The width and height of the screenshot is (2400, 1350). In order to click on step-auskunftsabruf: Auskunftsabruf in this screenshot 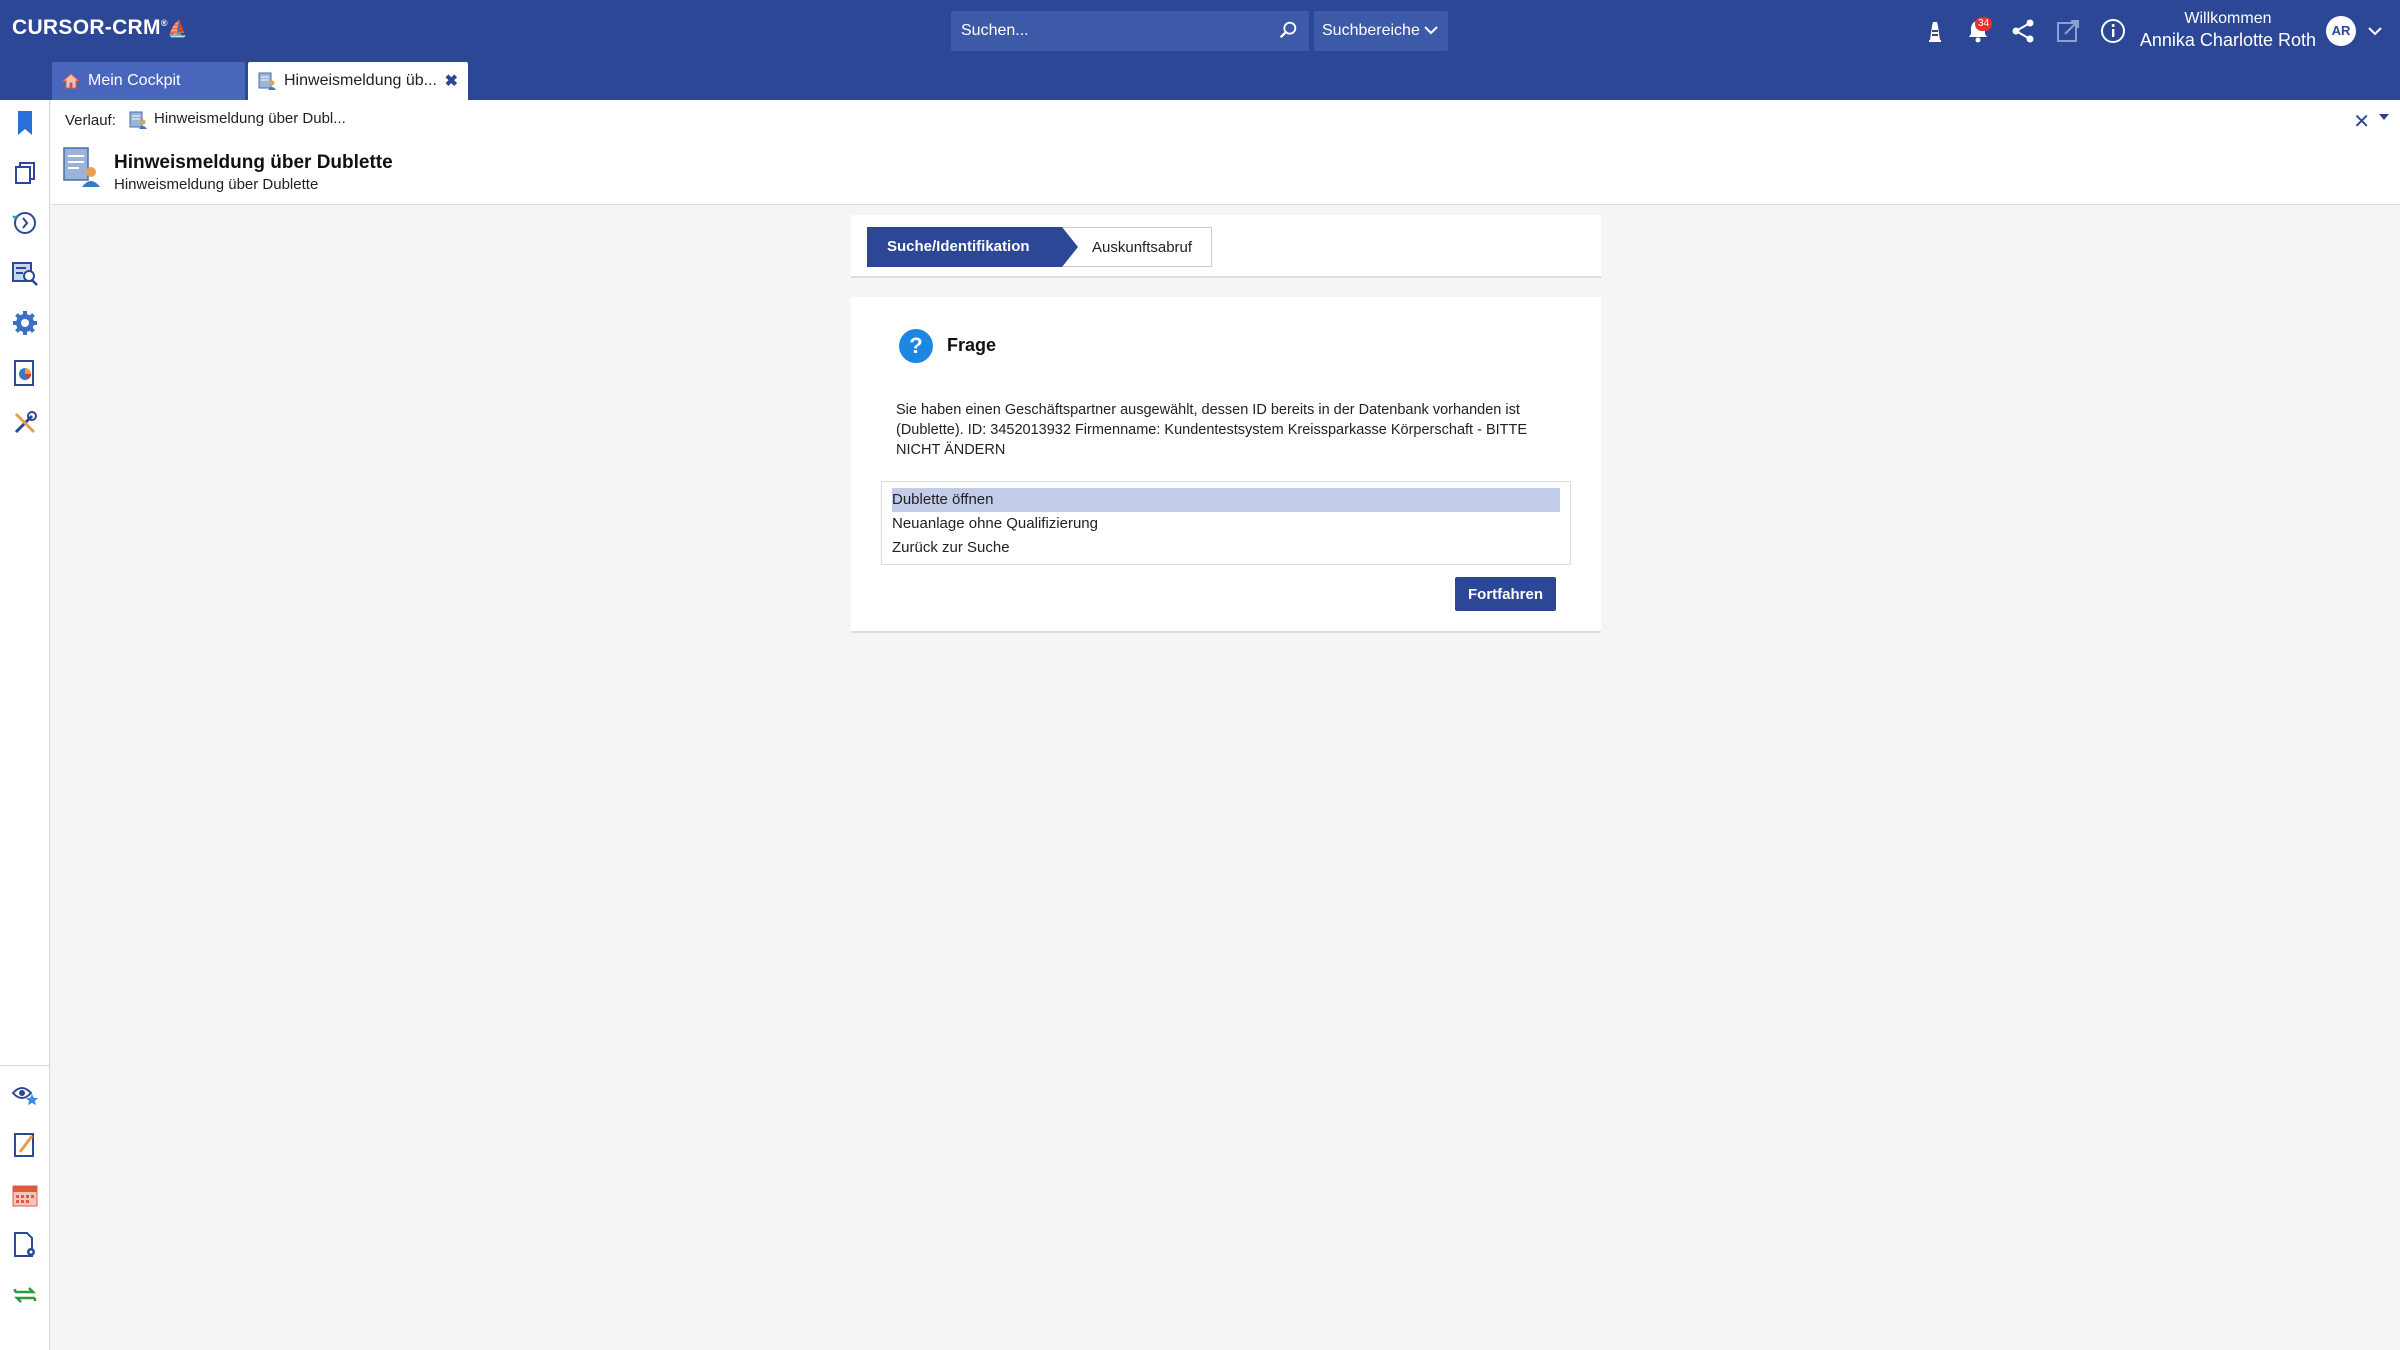, I will do `click(1137, 247)`.